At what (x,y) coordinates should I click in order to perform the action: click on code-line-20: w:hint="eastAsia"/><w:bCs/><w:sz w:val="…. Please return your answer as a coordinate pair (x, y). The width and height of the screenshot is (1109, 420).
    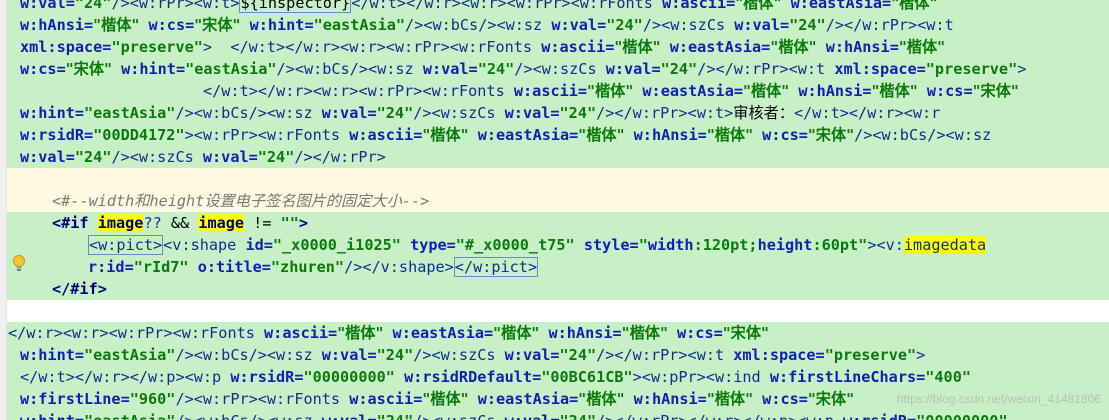
    Looking at the image, I should click on (514, 415).